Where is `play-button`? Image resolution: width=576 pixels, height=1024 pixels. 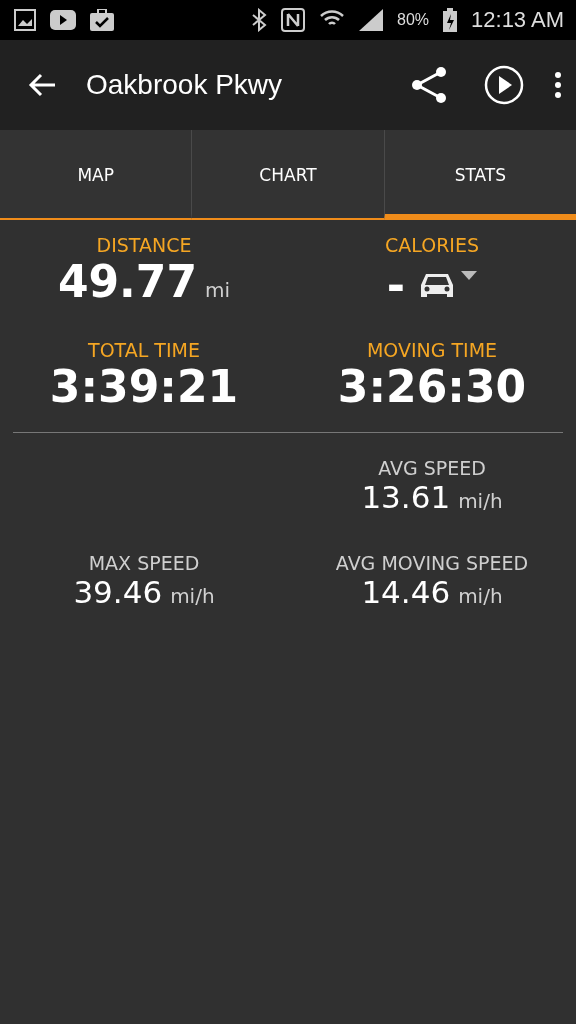
play-button is located at coordinates (504, 85).